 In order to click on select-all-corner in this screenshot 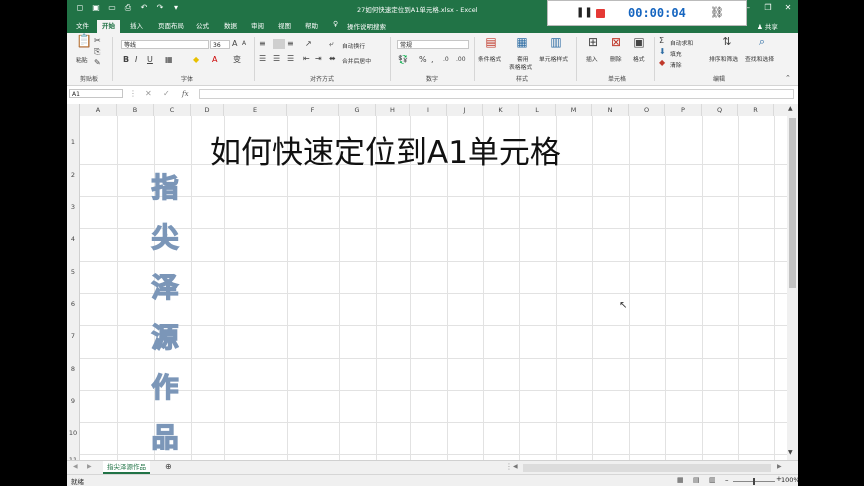, I will do `click(73, 110)`.